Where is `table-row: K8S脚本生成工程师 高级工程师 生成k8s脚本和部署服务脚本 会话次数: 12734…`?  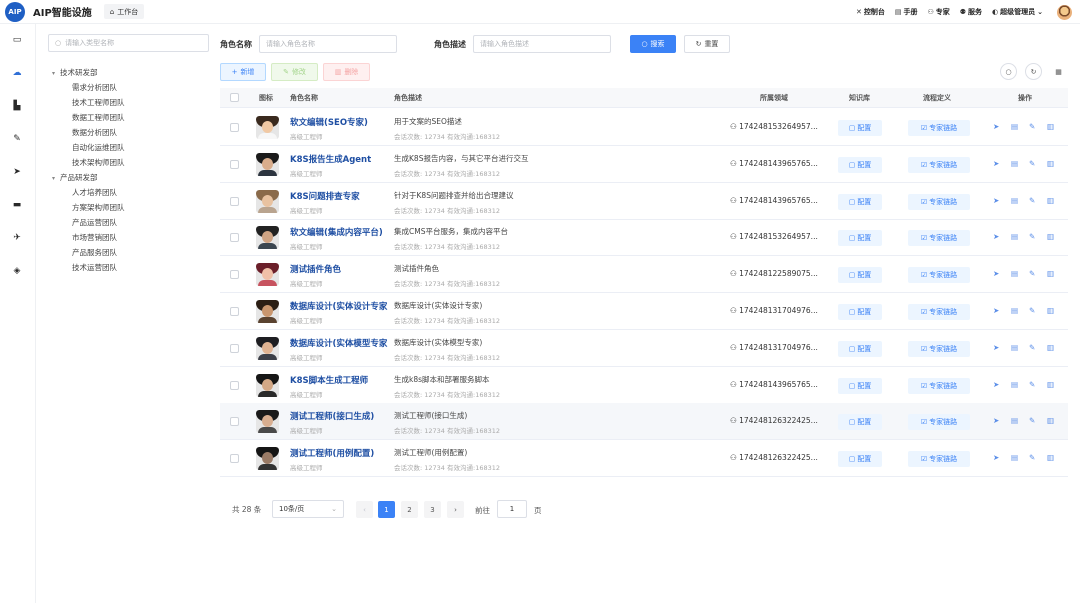 table-row: K8S脚本生成工程师 高级工程师 生成k8s脚本和部署服务脚本 会话次数: 12734… is located at coordinates (644, 385).